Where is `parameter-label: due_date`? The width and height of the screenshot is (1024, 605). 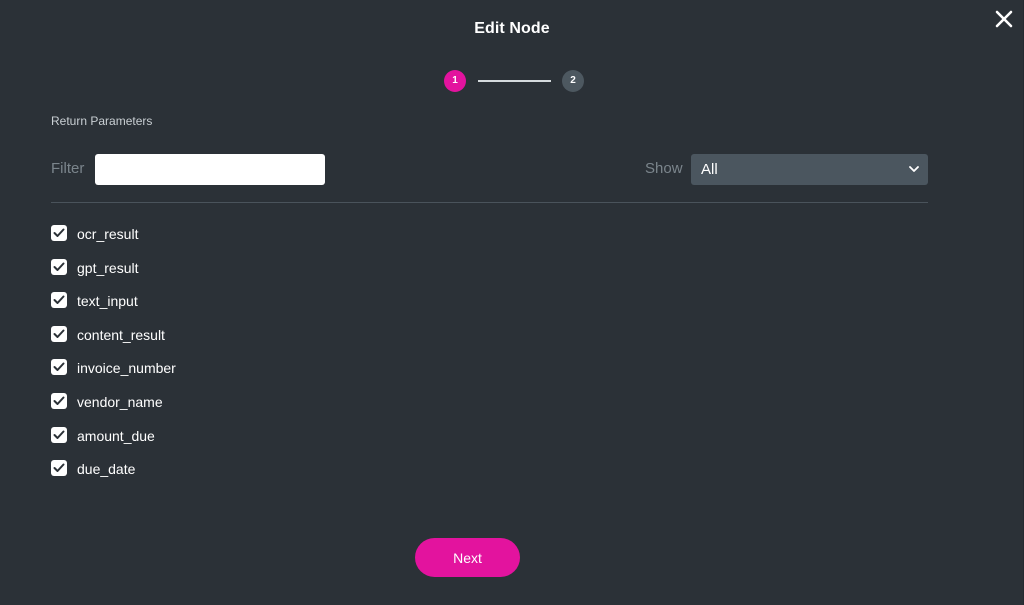 parameter-label: due_date is located at coordinates (106, 469).